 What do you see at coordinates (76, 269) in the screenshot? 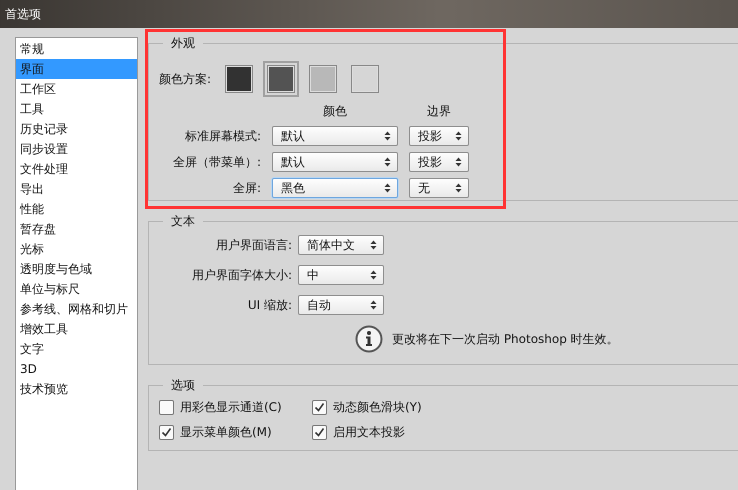
I see `sidebar-item: 透明度与色域` at bounding box center [76, 269].